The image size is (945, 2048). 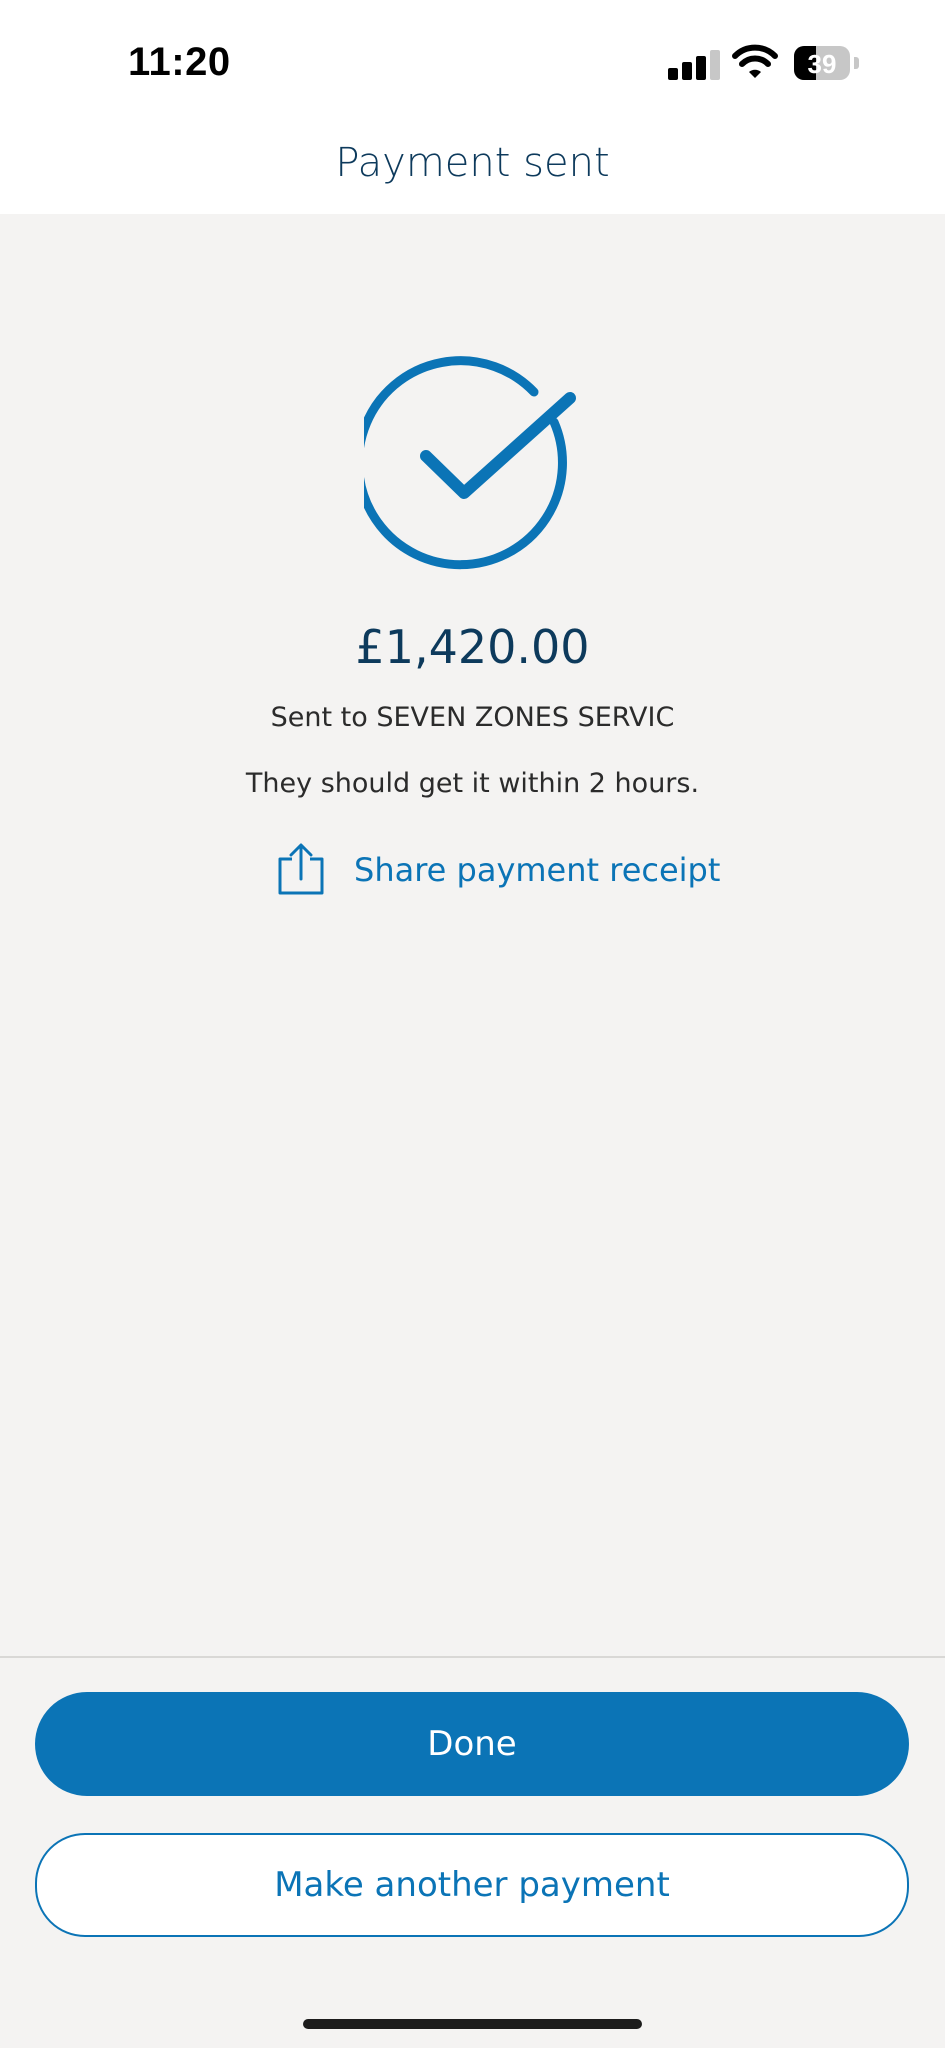 I want to click on eta-text: They should get it within 2 hours., so click(x=472, y=783).